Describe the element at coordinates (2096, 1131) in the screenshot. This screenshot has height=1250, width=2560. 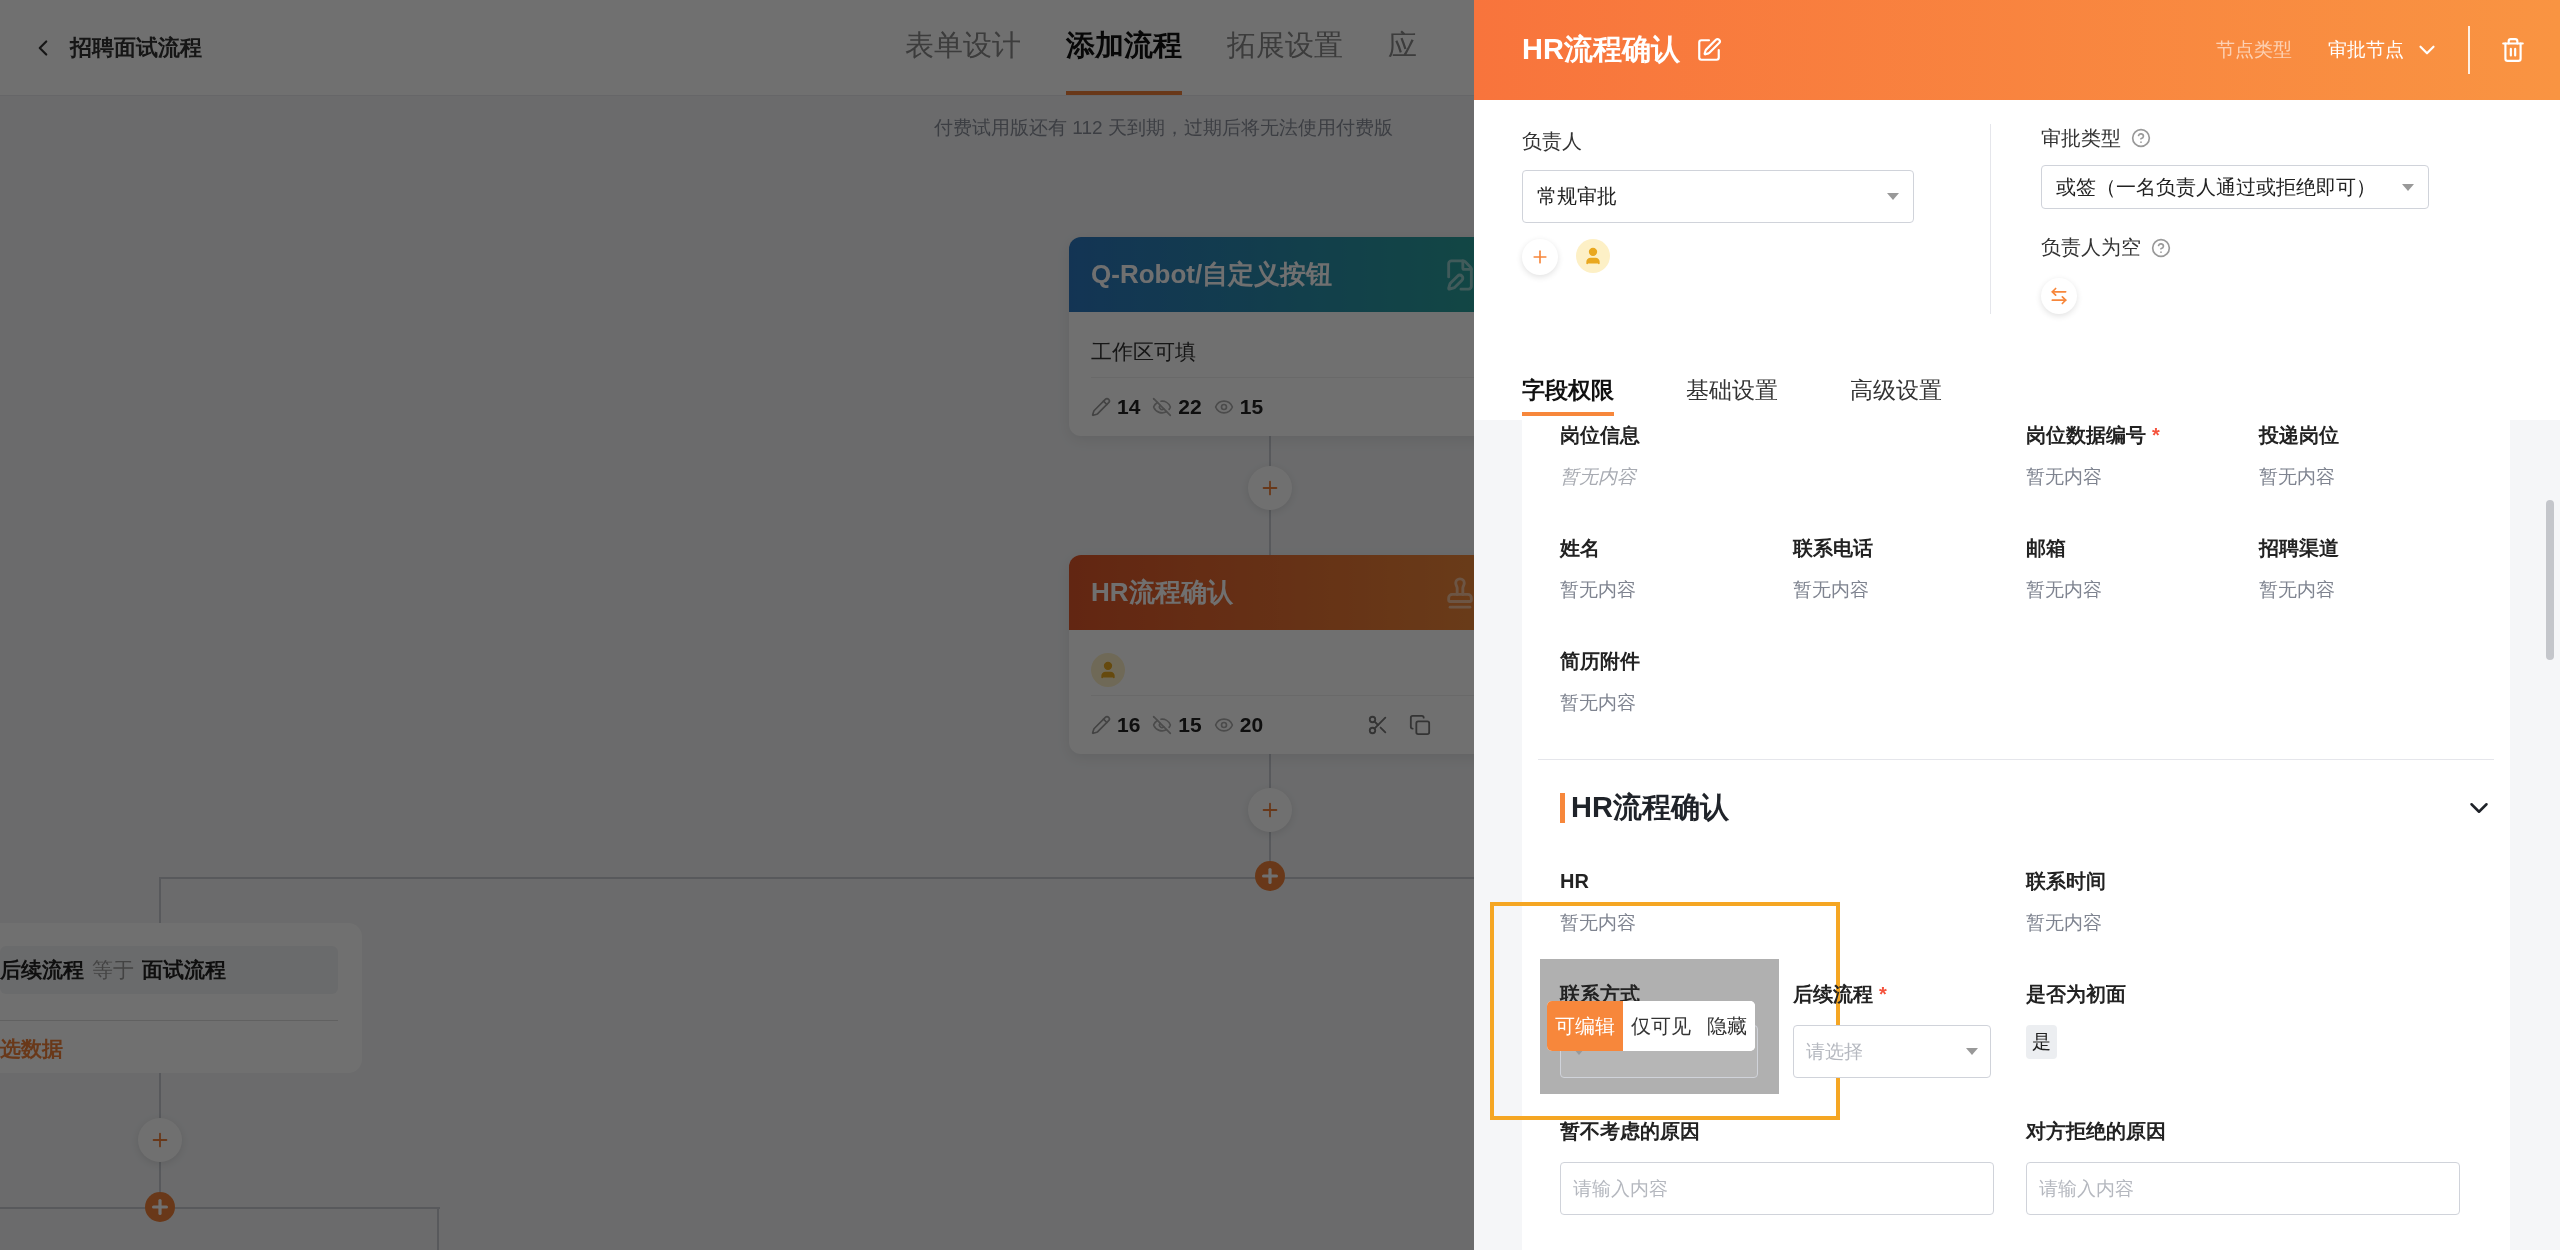
I see `field-label: 对方拒绝的原因` at that location.